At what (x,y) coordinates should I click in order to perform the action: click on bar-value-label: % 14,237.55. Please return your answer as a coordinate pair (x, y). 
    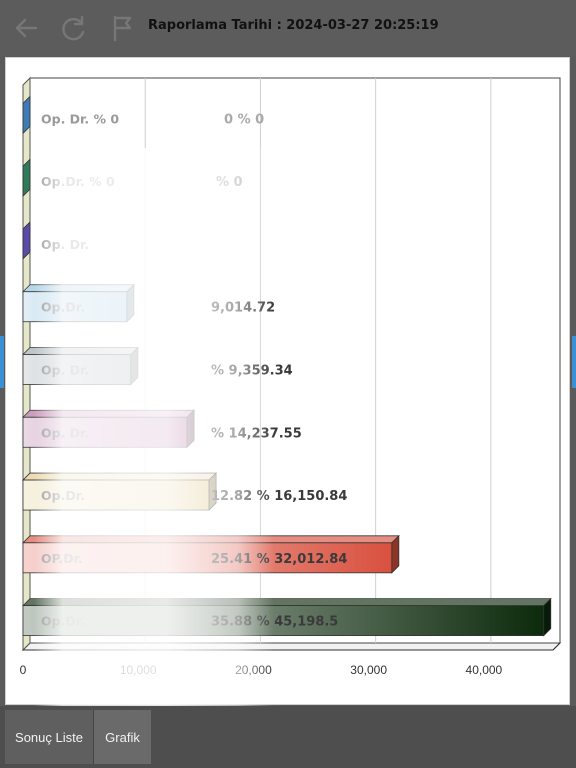
    Looking at the image, I should click on (256, 433).